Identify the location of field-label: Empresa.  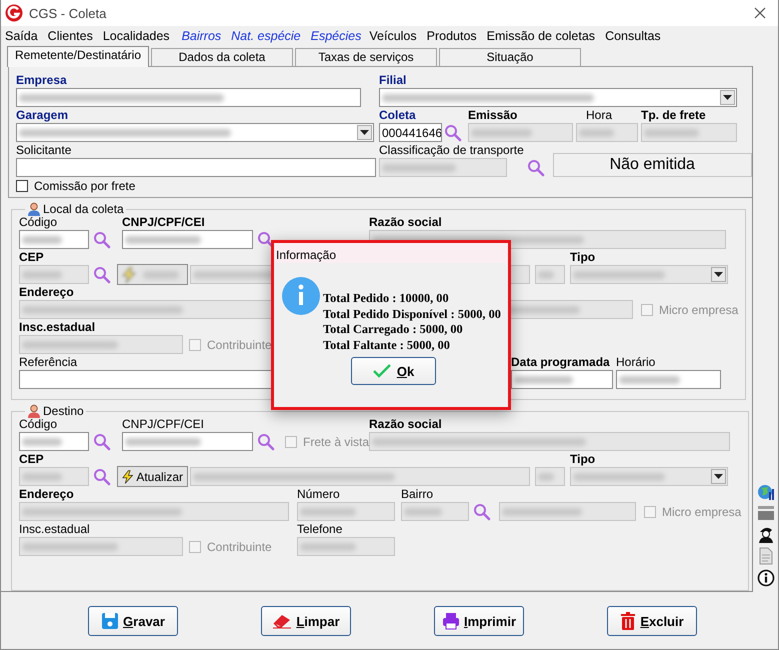
(42, 81).